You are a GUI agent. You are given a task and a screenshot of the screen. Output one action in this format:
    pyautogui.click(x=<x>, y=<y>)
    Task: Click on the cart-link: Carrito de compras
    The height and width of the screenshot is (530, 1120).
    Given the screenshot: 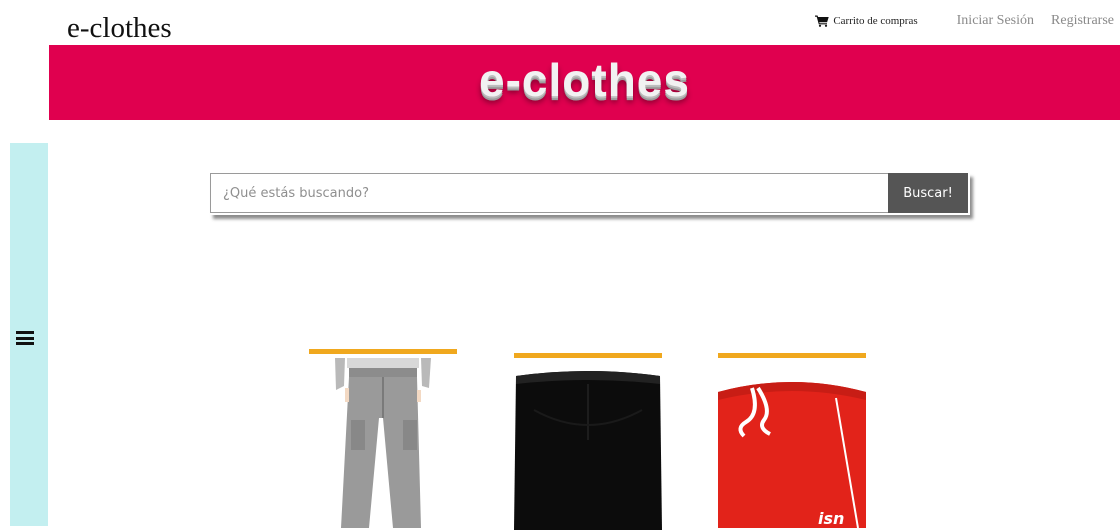 What is the action you would take?
    pyautogui.click(x=866, y=21)
    